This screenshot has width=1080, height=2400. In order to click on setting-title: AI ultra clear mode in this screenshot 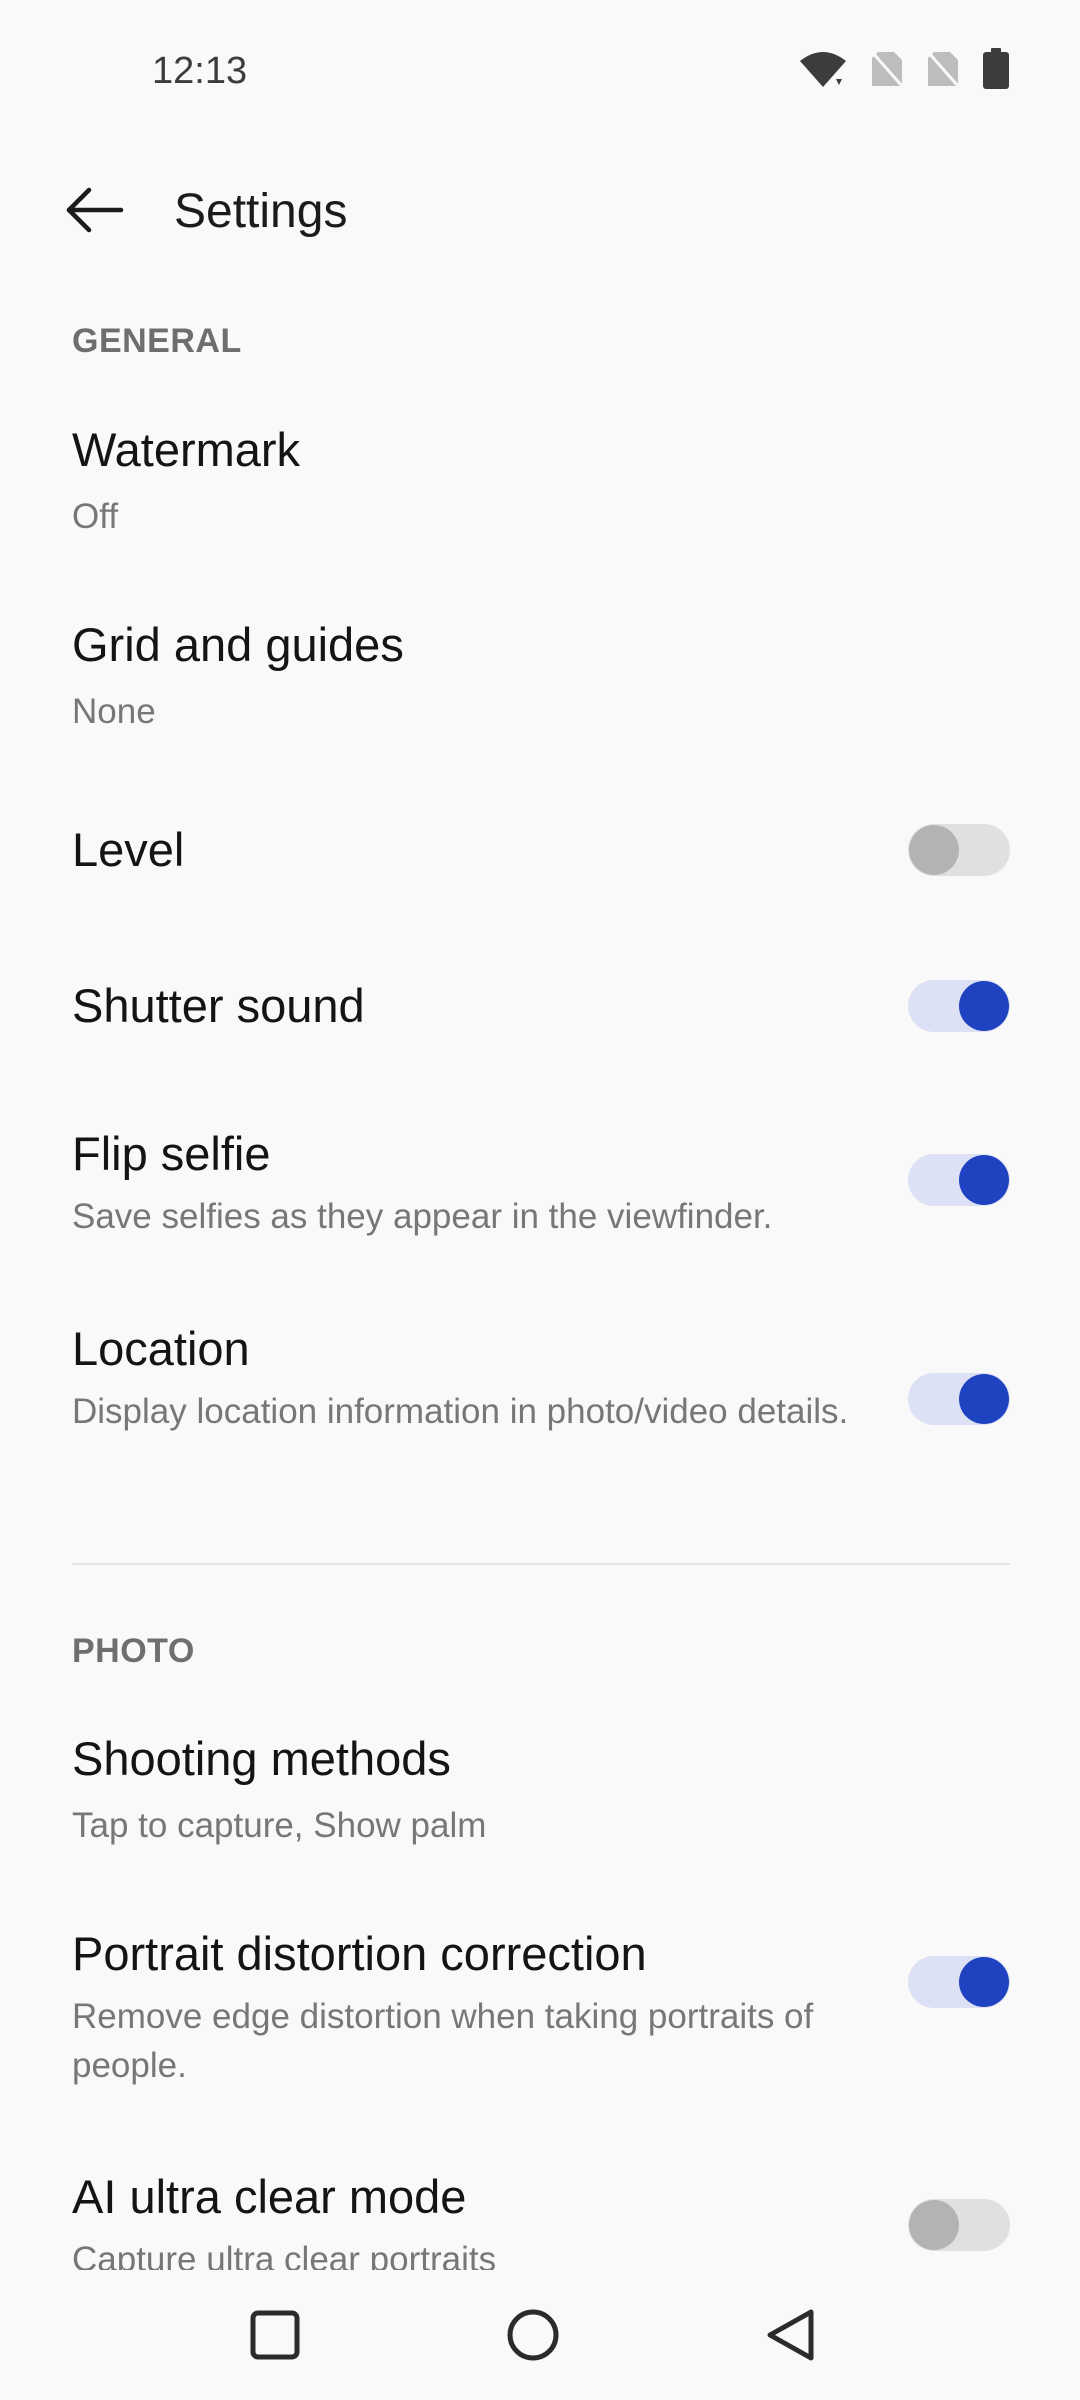, I will do `click(269, 2196)`.